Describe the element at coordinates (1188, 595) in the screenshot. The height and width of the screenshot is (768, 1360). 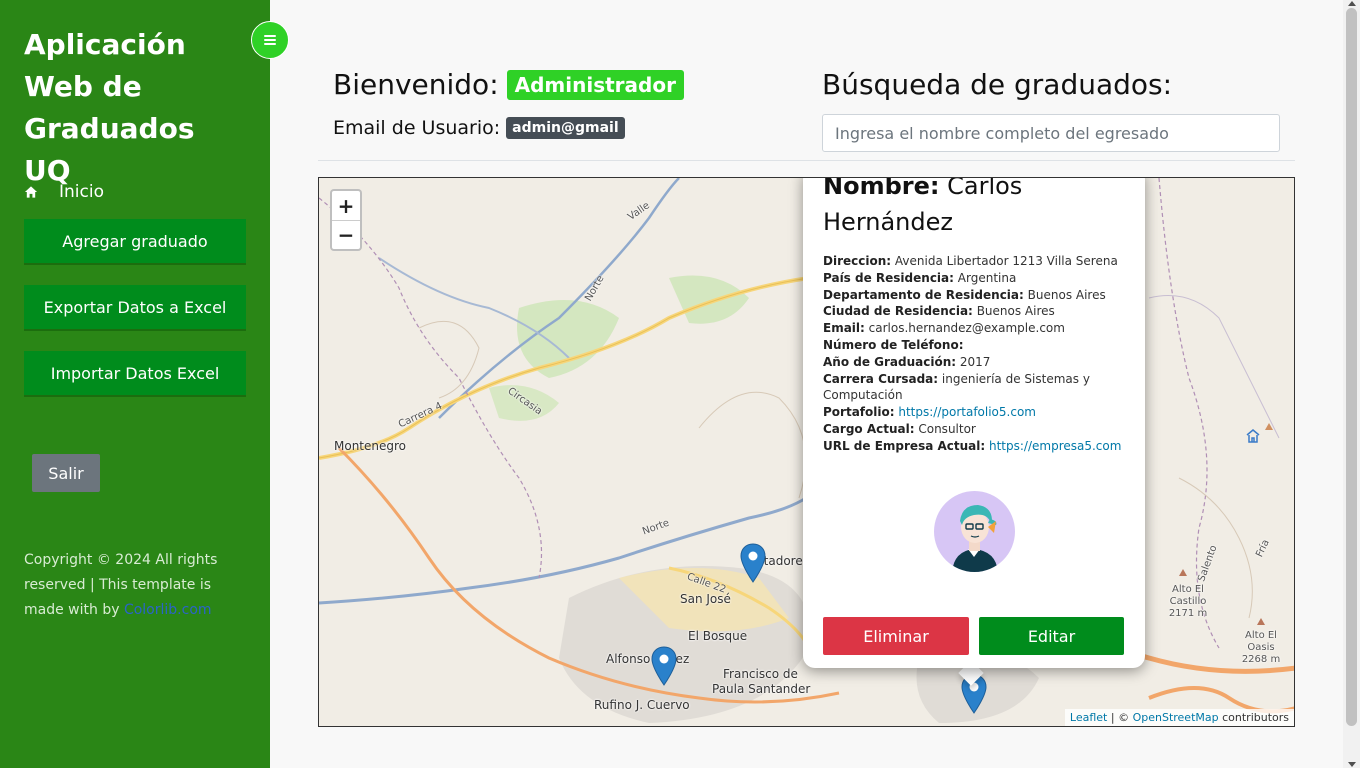
I see `alto-castillo-name: Alto El Castillo` at that location.